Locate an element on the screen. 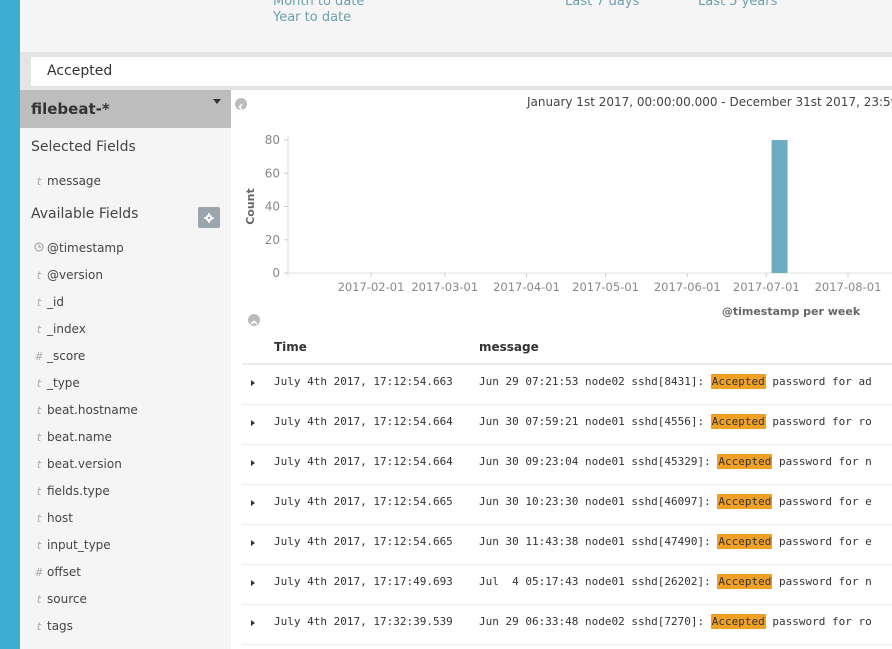 The image size is (892, 649). field-item: @timestamp is located at coordinates (77, 250).